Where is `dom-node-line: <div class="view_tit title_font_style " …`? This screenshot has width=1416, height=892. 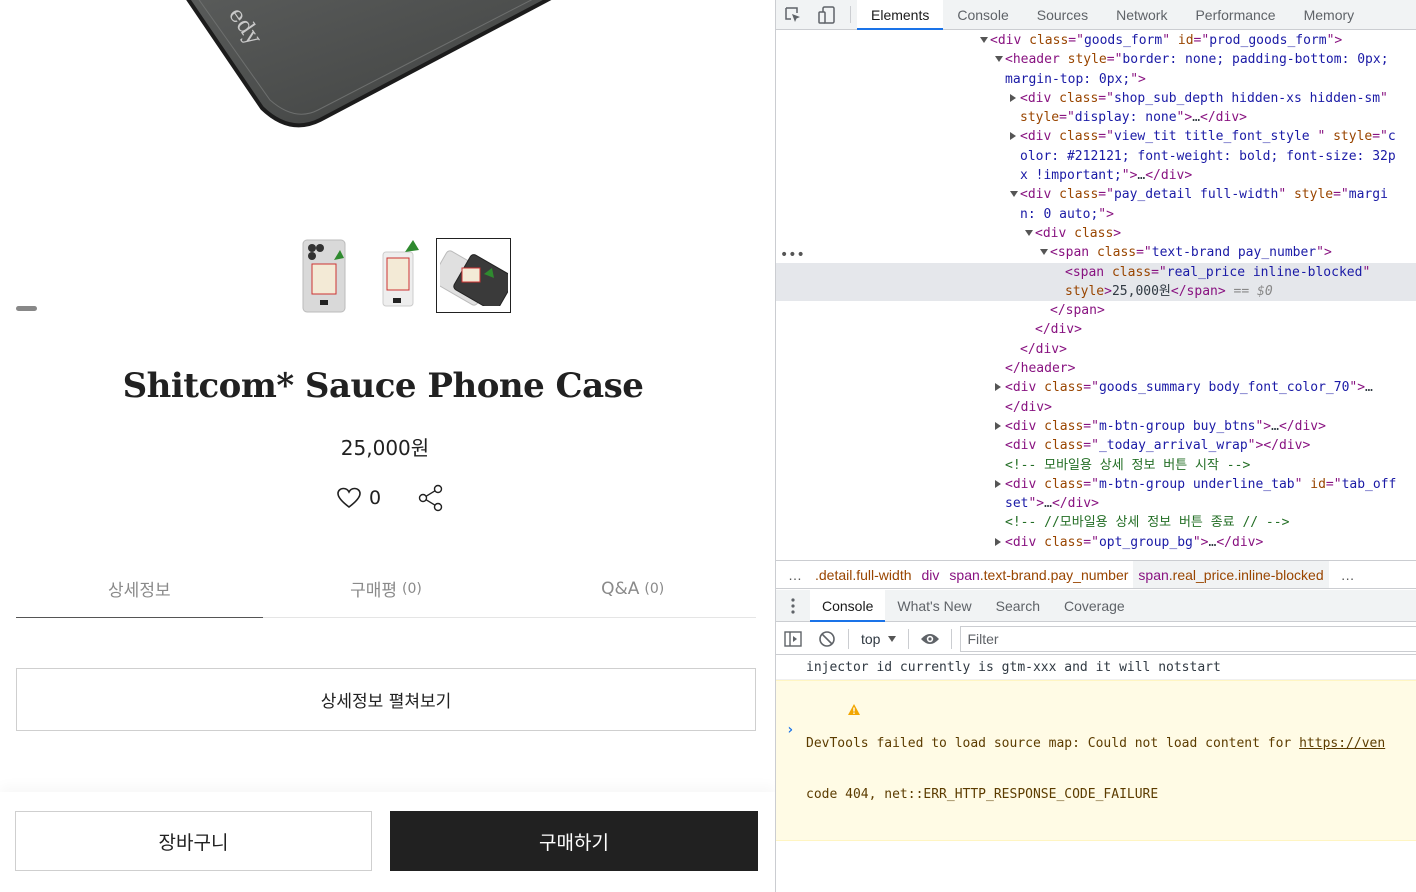 dom-node-line: <div class="view_tit title_font_style " … is located at coordinates (1096, 136).